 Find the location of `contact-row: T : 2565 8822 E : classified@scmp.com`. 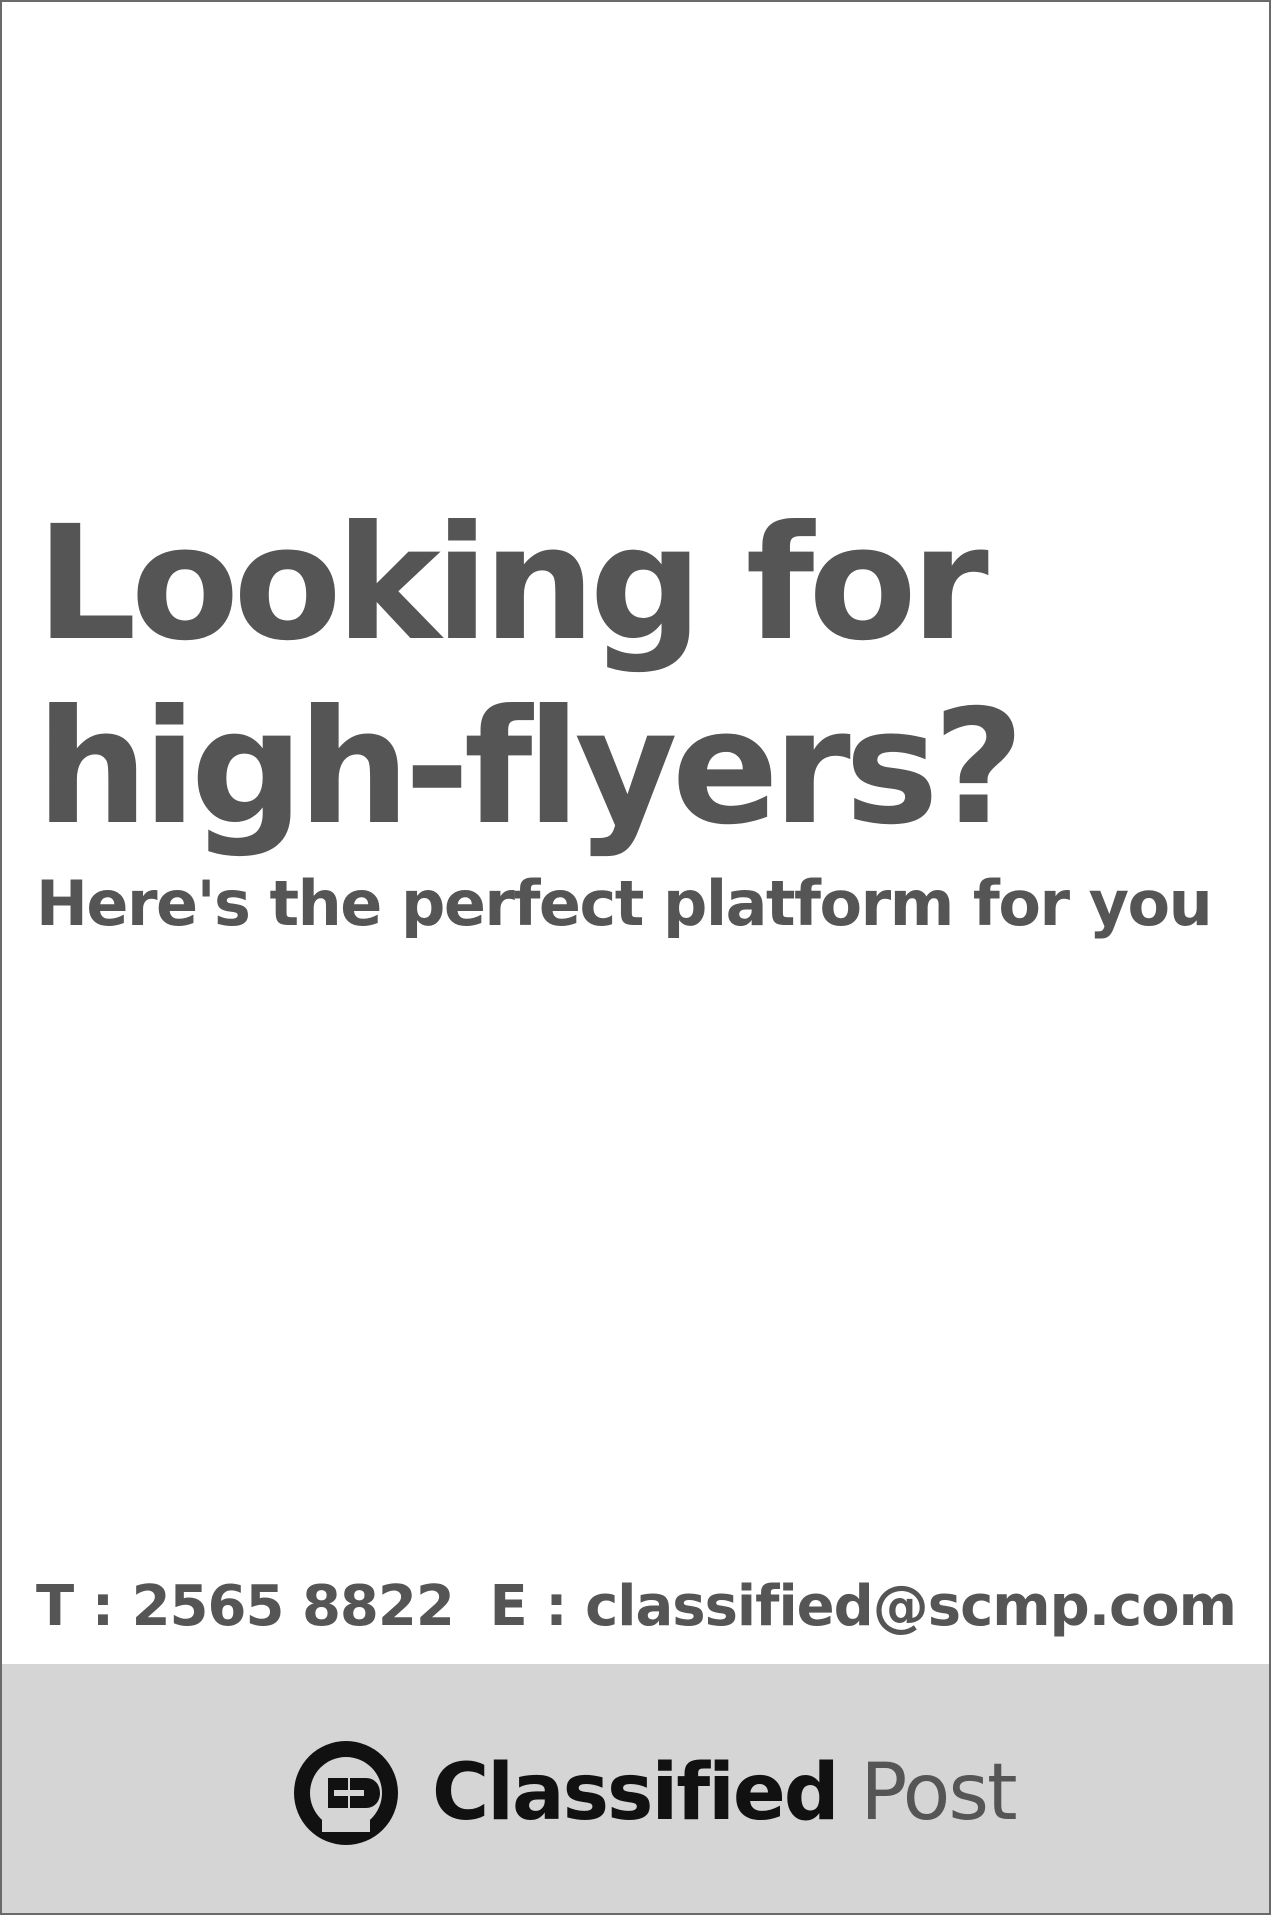

contact-row: T : 2565 8822 E : classified@scmp.com is located at coordinates (636, 1607).